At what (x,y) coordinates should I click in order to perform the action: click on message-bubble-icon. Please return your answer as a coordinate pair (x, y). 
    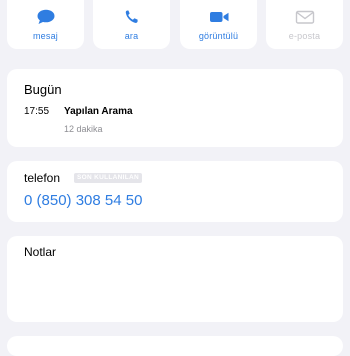
    Looking at the image, I should click on (45, 16).